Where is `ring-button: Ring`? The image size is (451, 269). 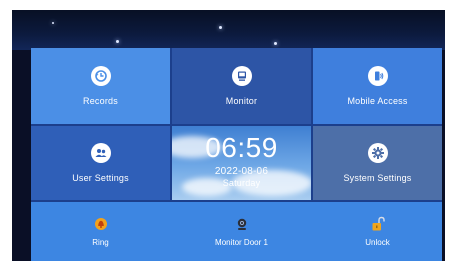 ring-button: Ring is located at coordinates (100, 231).